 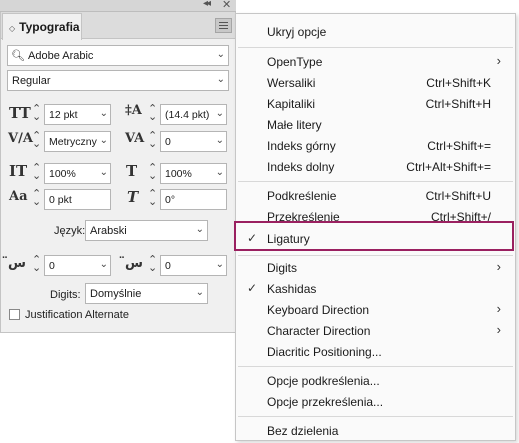 What do you see at coordinates (146, 293) in the screenshot?
I see `digits-dropdown: Domyślnie ⌄` at bounding box center [146, 293].